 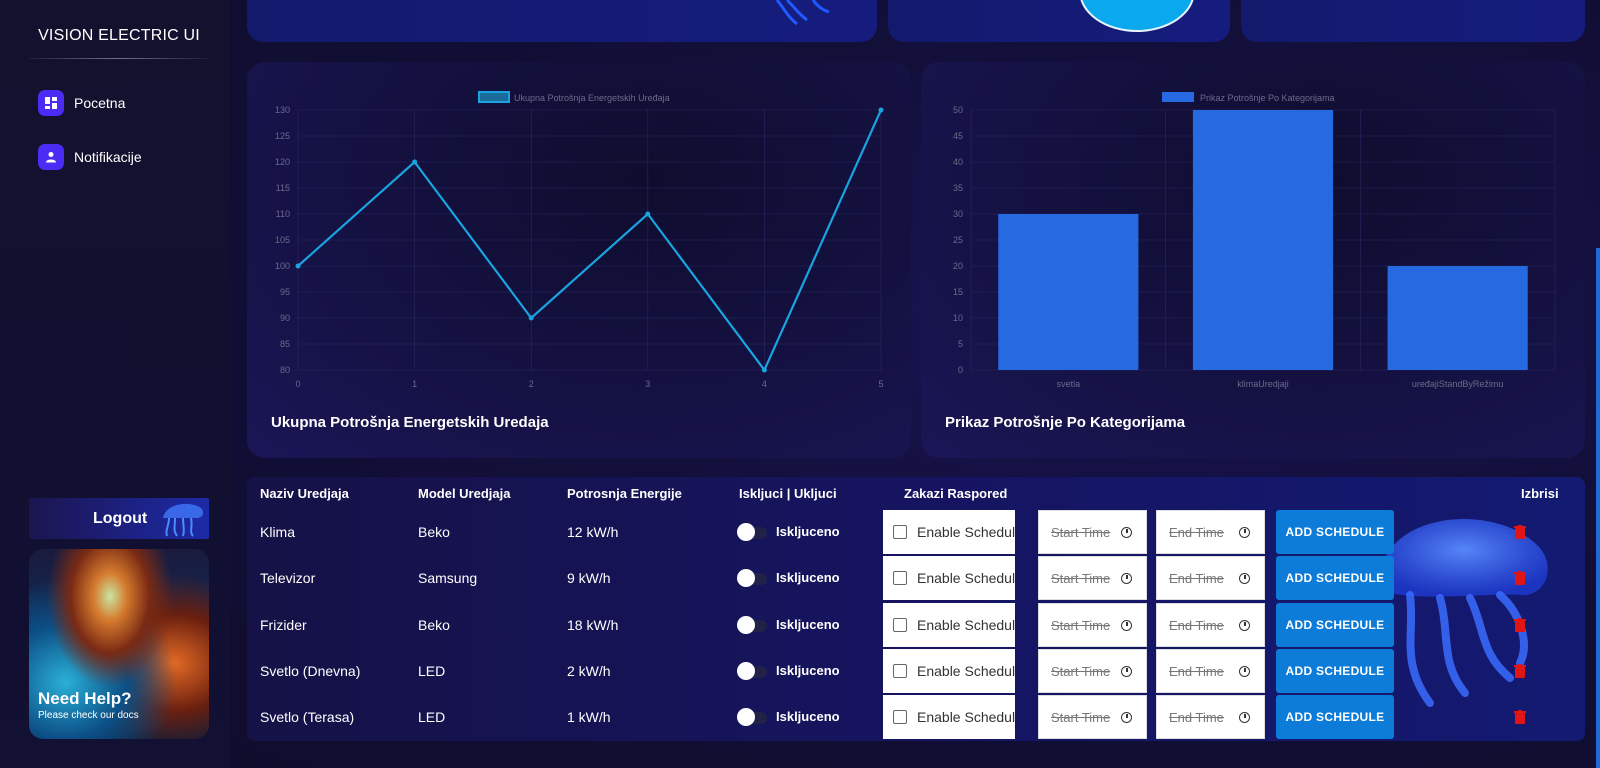 What do you see at coordinates (448, 578) in the screenshot?
I see `cell-model: Samsung` at bounding box center [448, 578].